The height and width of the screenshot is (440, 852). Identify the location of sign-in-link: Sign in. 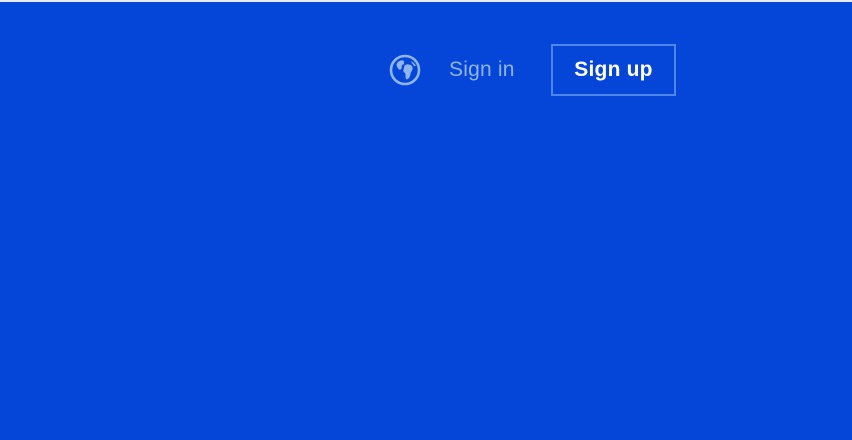
(482, 70).